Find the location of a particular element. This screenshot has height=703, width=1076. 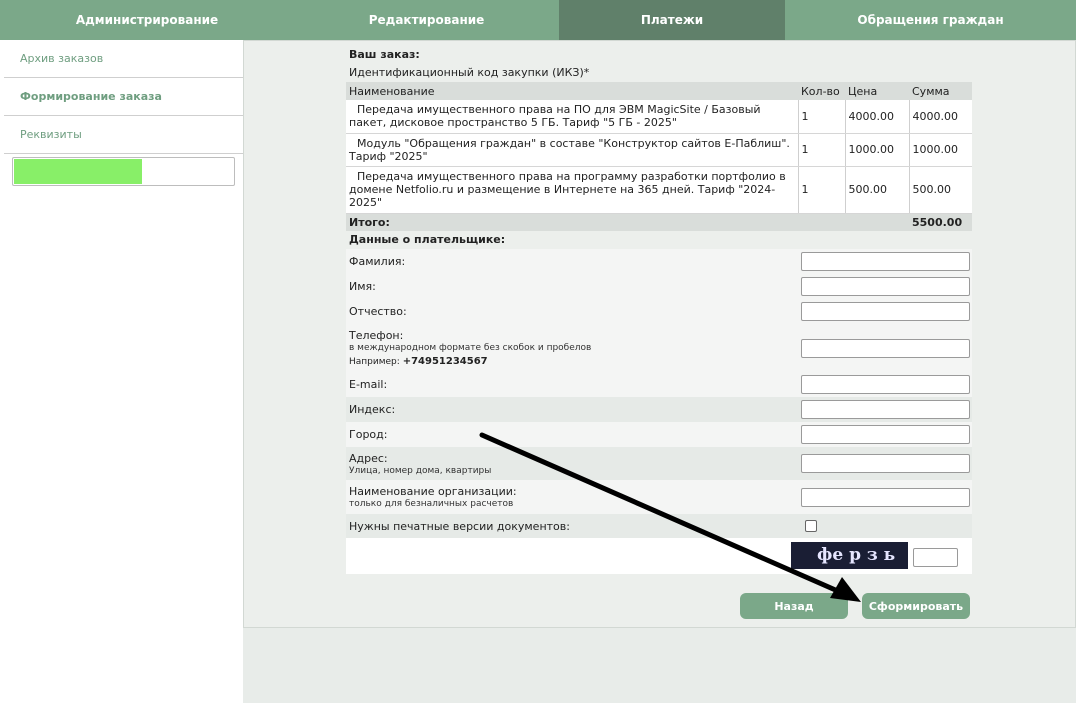

captcha-image: фе р з ь is located at coordinates (849, 555).